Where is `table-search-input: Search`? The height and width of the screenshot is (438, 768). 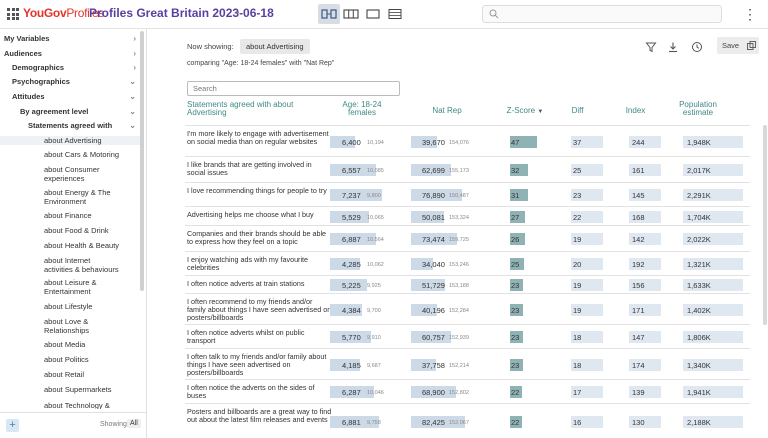 table-search-input: Search is located at coordinates (293, 88).